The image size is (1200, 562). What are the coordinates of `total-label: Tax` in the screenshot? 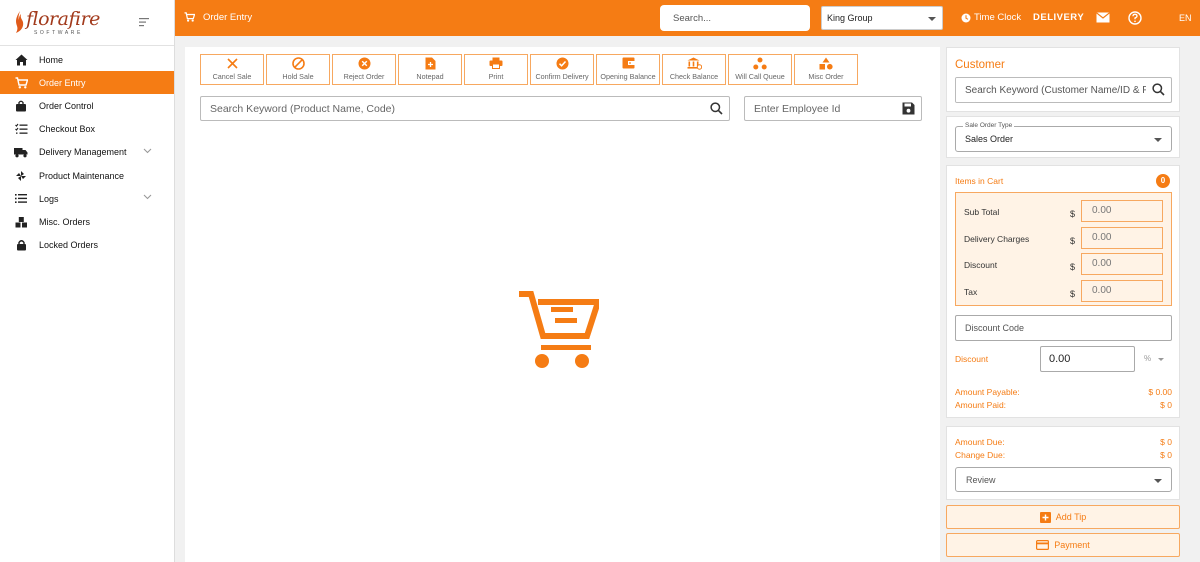 It's located at (971, 292).